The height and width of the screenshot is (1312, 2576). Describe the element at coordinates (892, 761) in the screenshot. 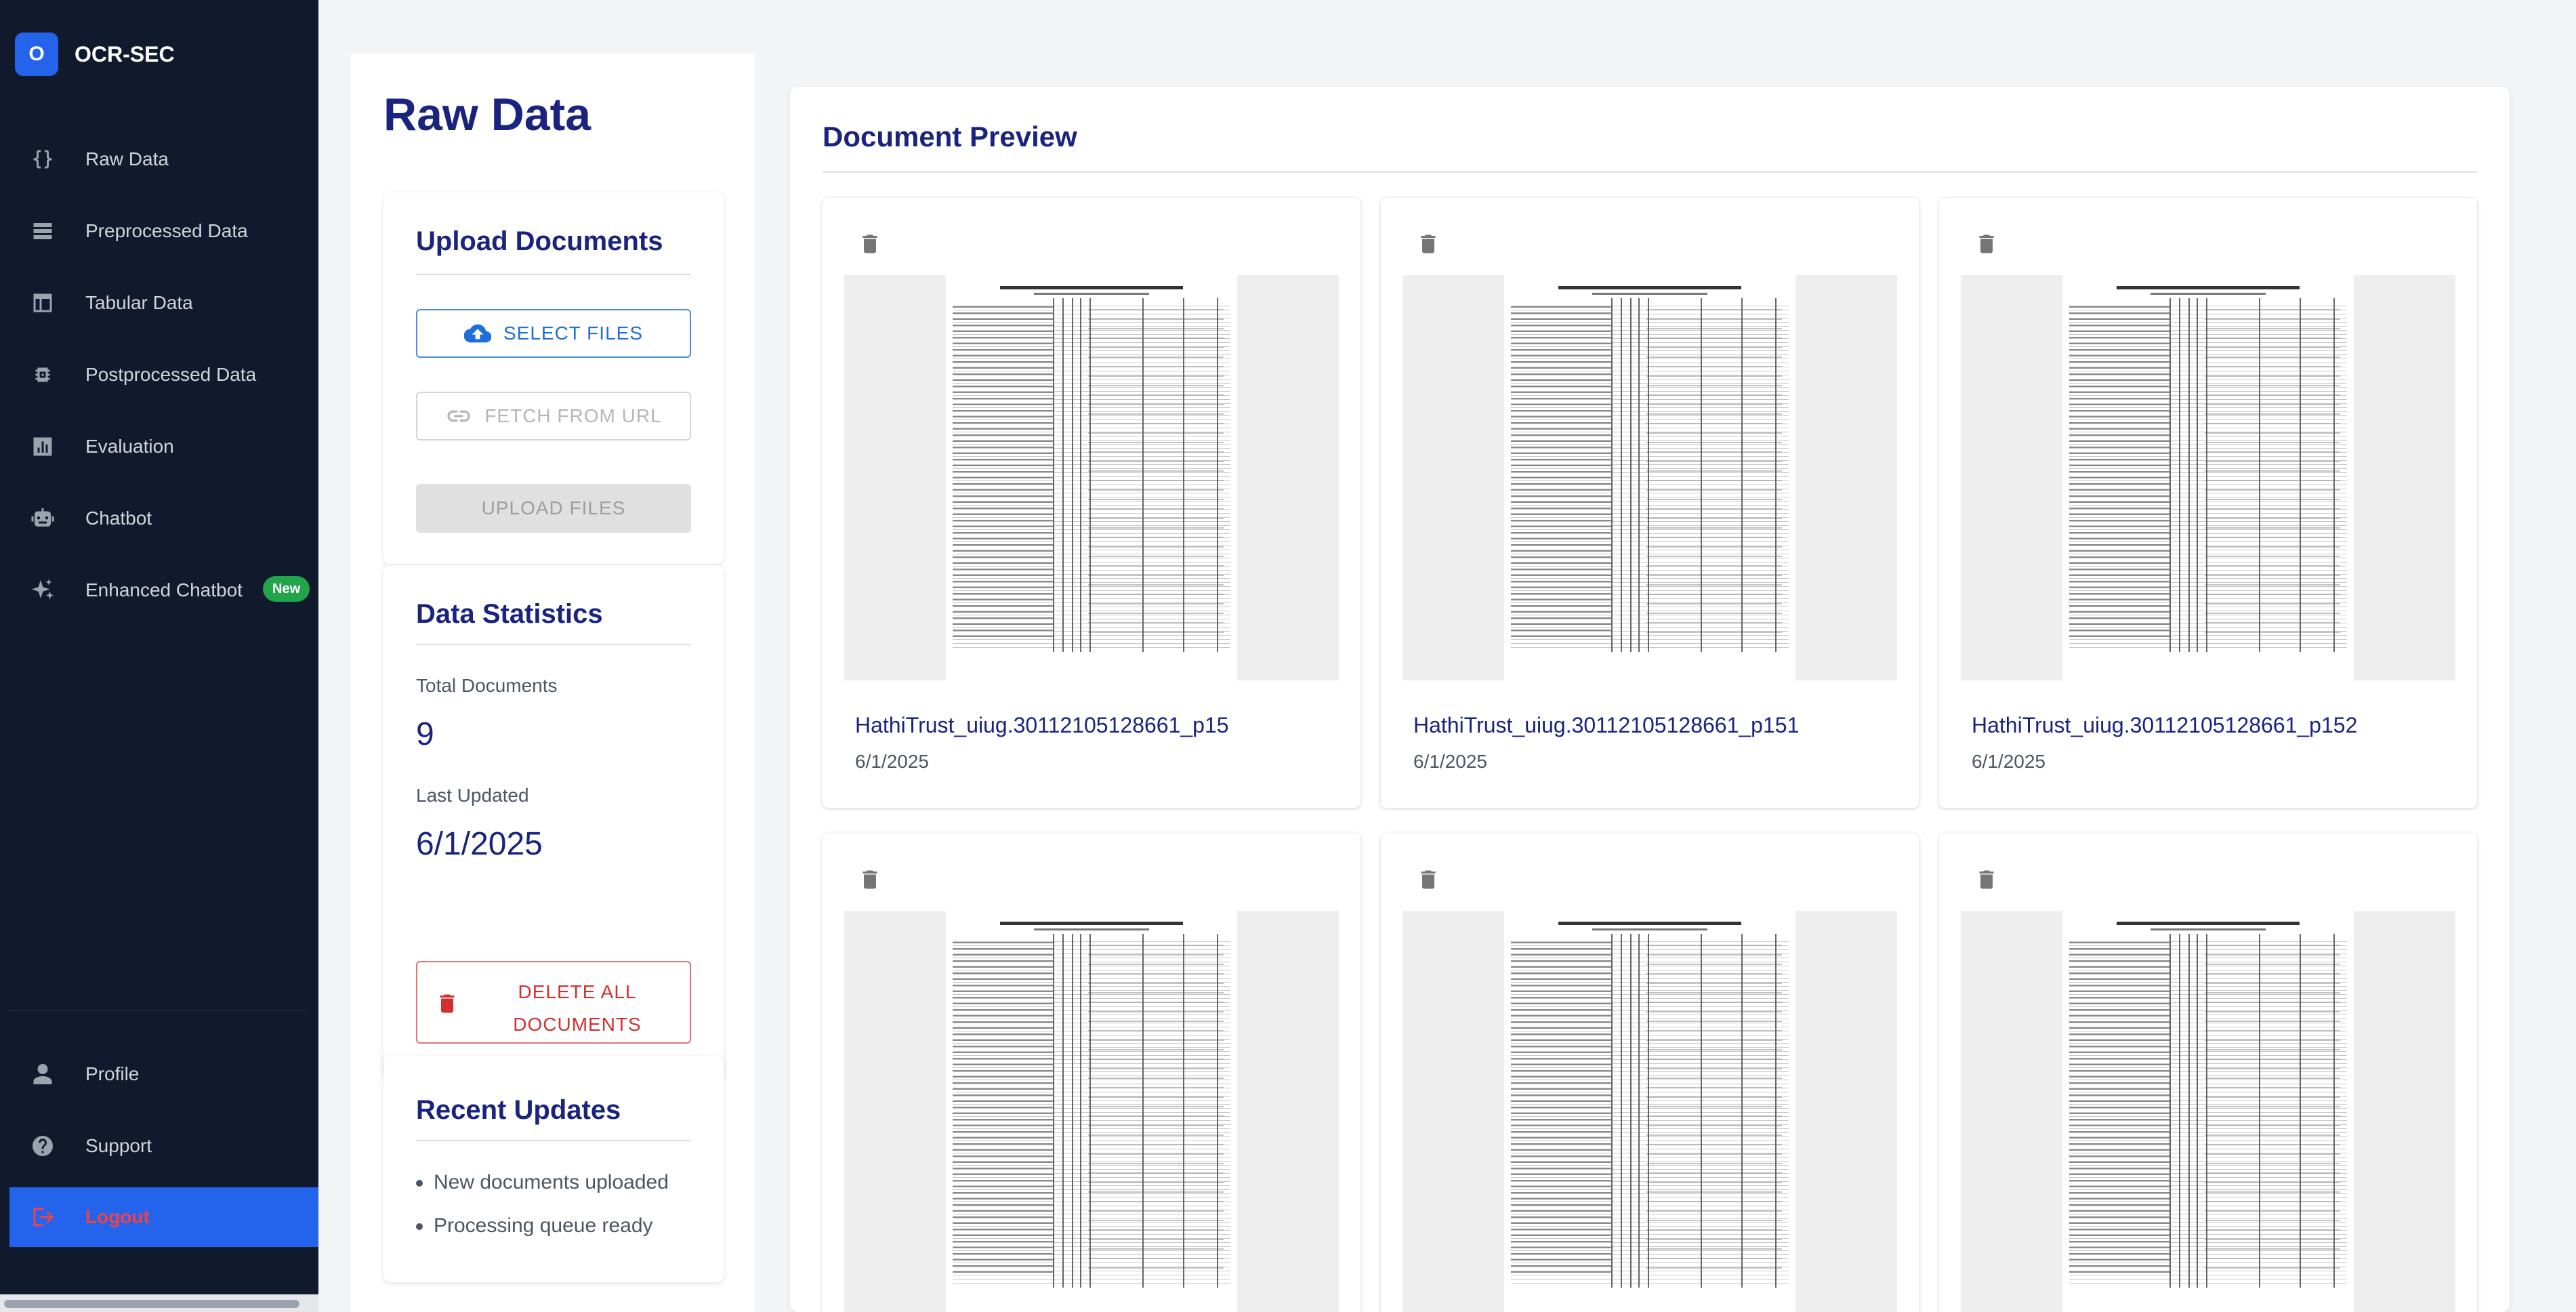

I see `document-date: 6/1/2025` at that location.